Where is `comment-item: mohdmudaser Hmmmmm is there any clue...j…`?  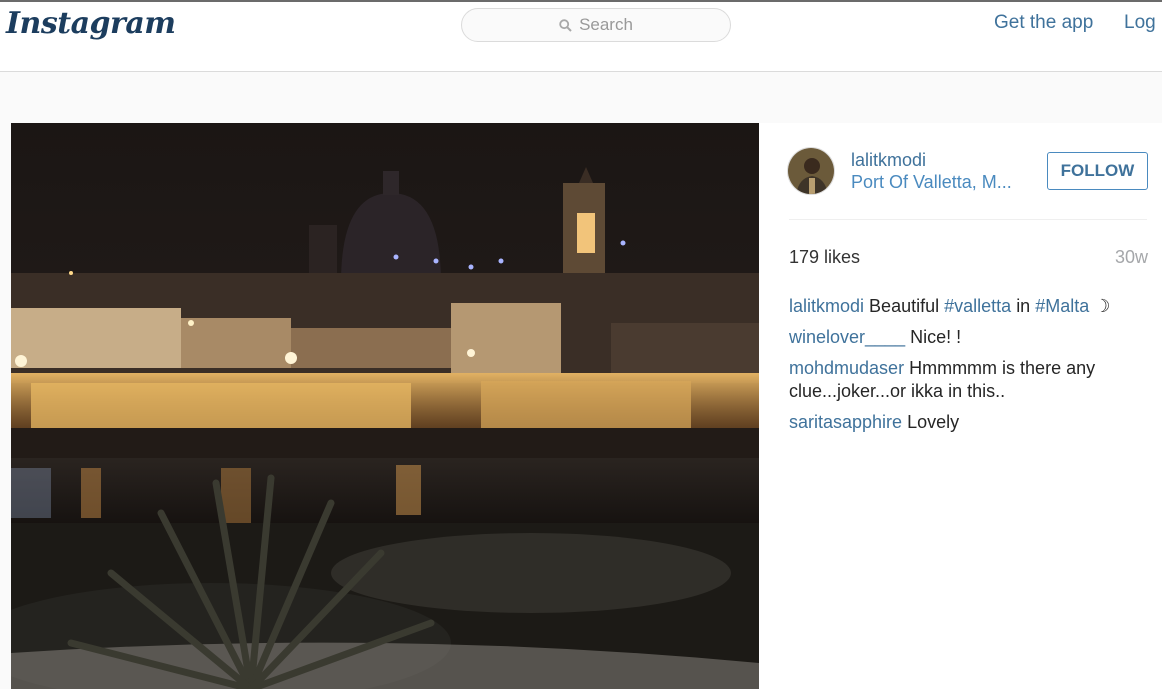
comment-item: mohdmudaser Hmmmmm is there any clue...j… is located at coordinates (961, 380).